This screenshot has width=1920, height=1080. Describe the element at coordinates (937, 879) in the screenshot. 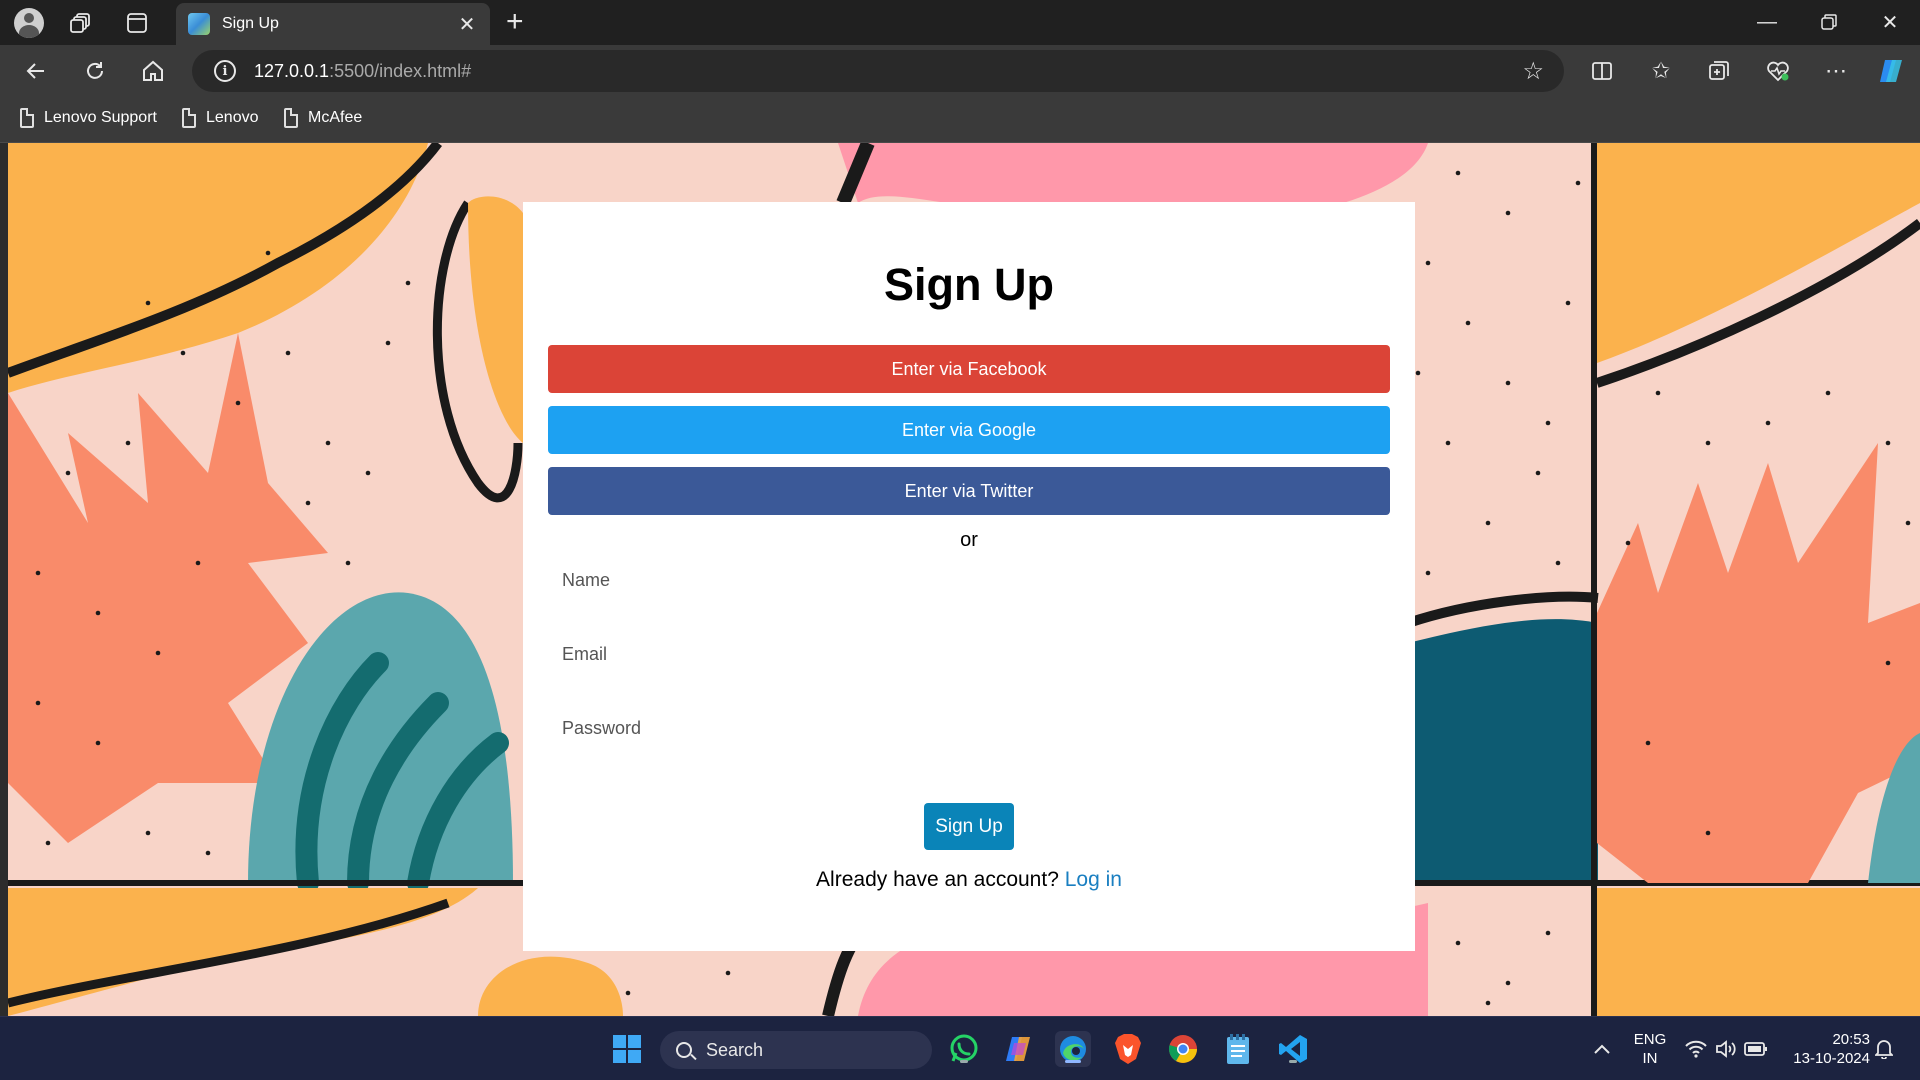

I see `login-prompt-text: Already have an account?` at that location.